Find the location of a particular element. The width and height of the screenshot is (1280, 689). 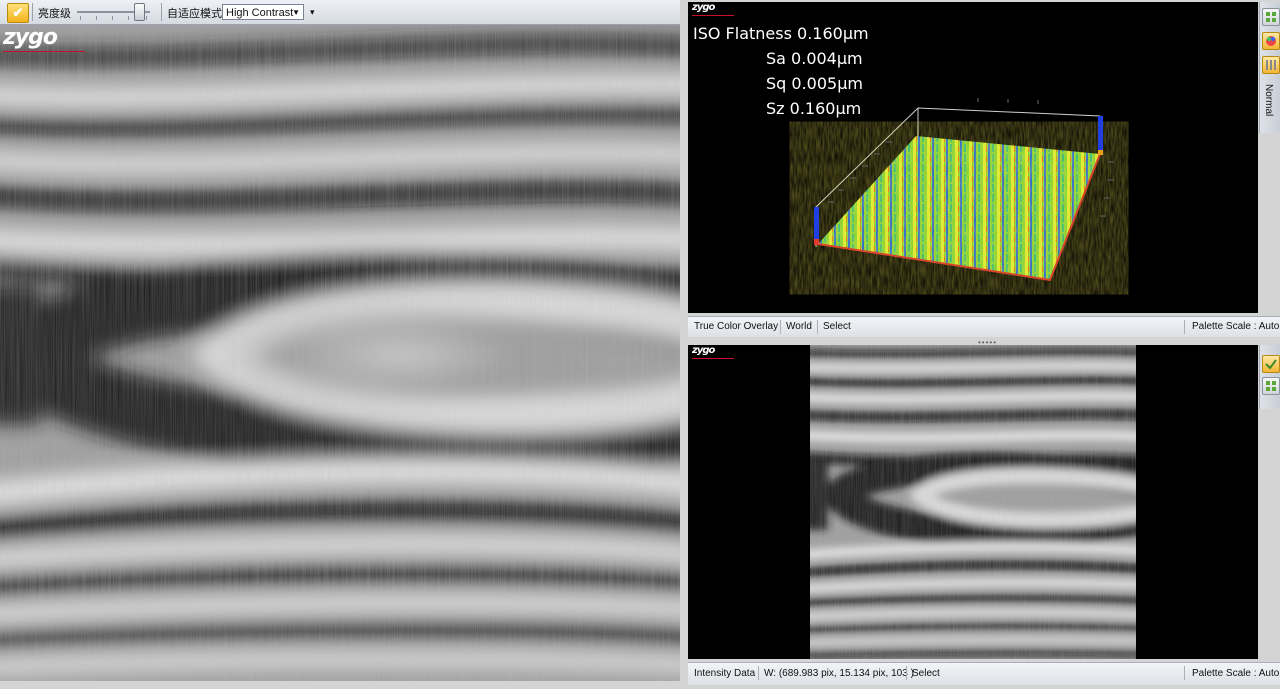

intensity-image is located at coordinates (973, 502).